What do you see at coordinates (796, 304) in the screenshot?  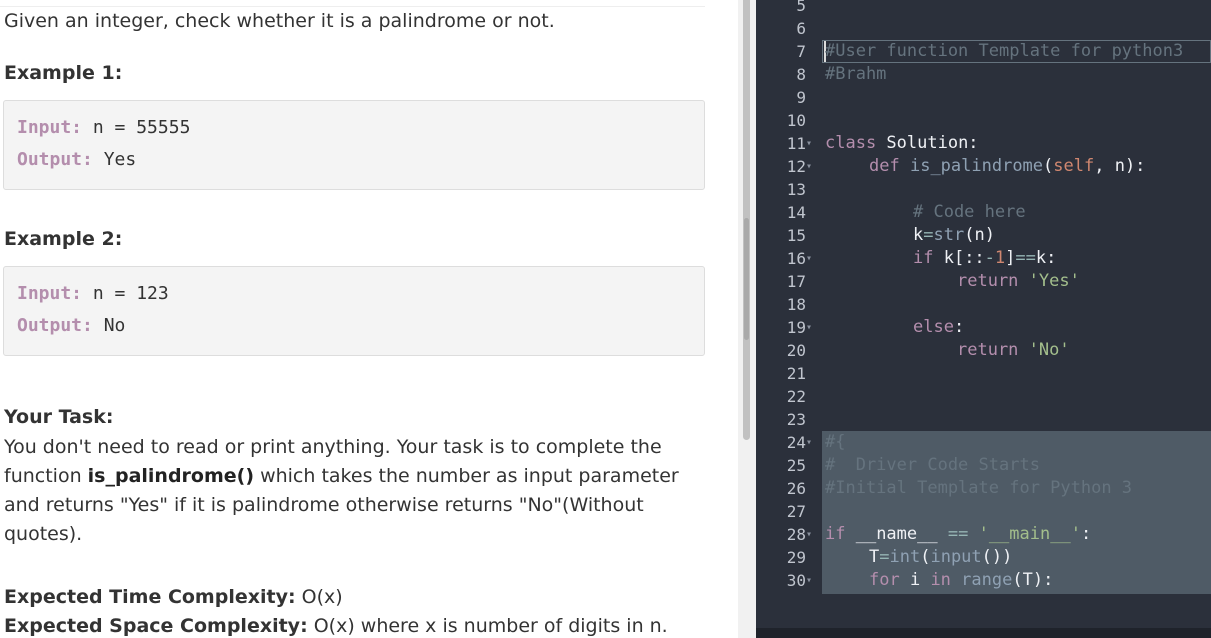 I see `line-number: 18` at bounding box center [796, 304].